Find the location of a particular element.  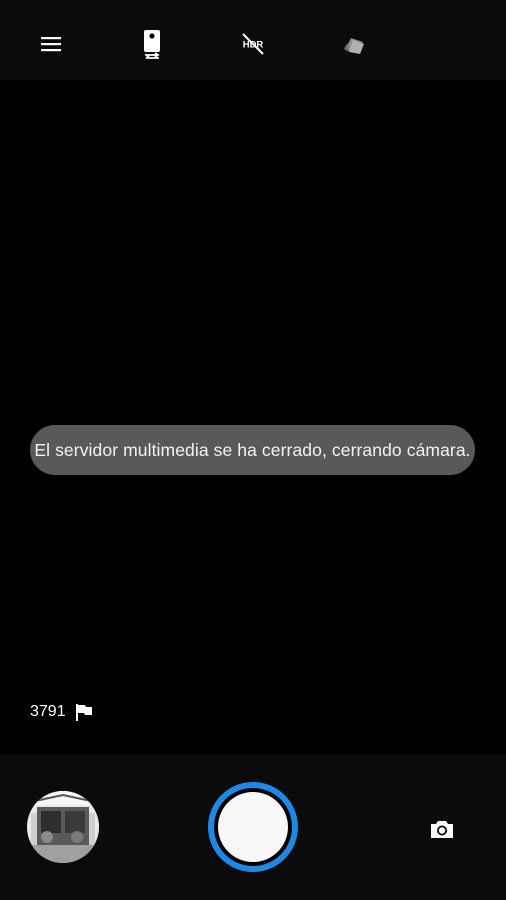

top-toolbar: HDR is located at coordinates (253, 40).